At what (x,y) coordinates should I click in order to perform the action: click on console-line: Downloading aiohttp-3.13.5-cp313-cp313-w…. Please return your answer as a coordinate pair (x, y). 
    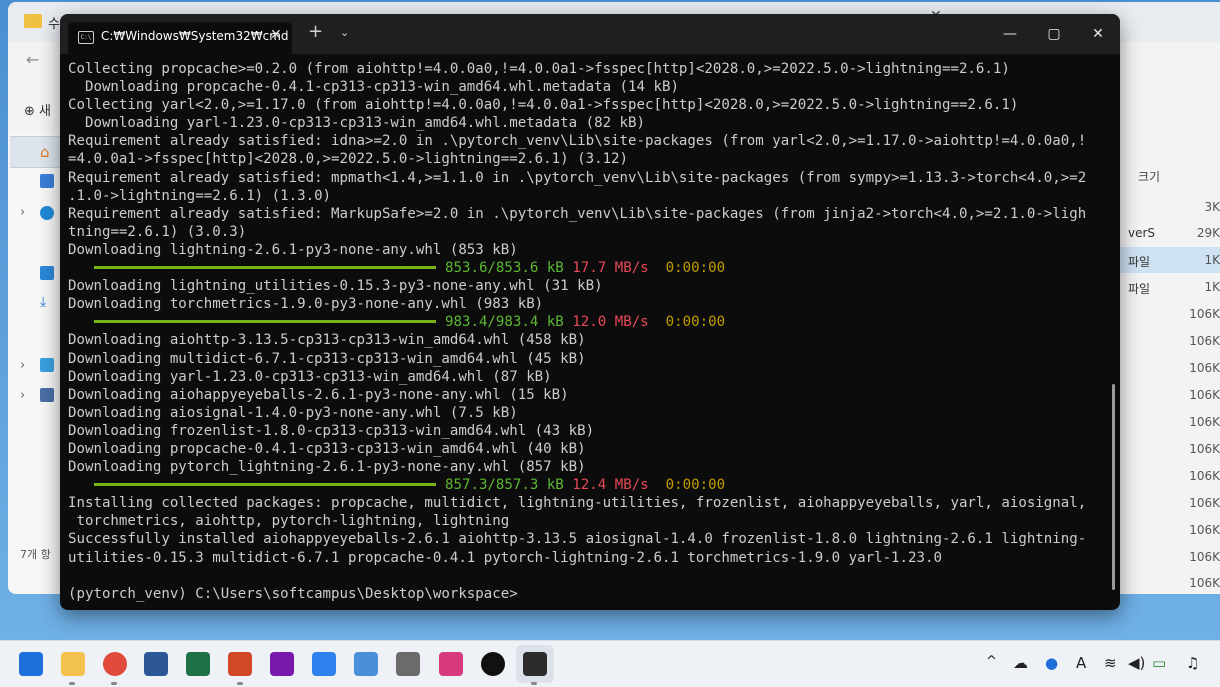
    Looking at the image, I should click on (327, 340).